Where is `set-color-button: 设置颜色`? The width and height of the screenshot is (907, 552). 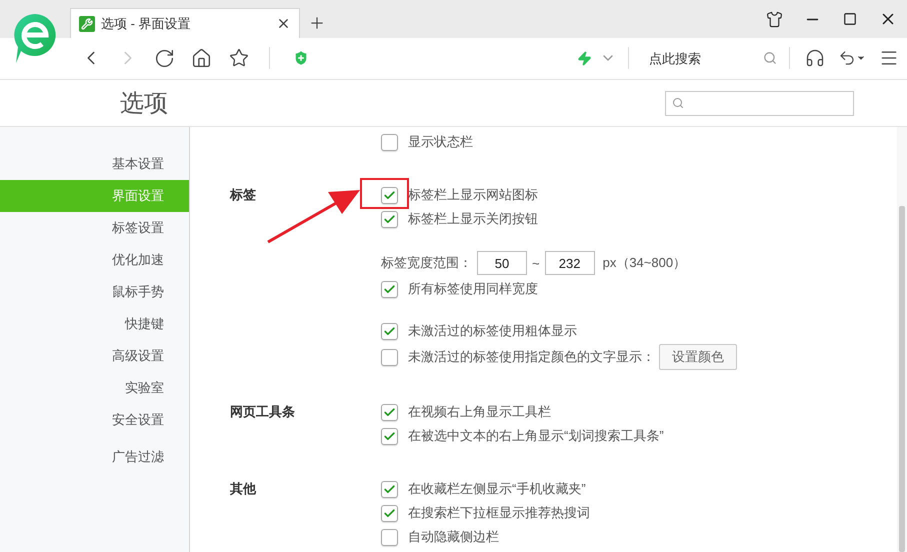
set-color-button: 设置颜色 is located at coordinates (698, 357).